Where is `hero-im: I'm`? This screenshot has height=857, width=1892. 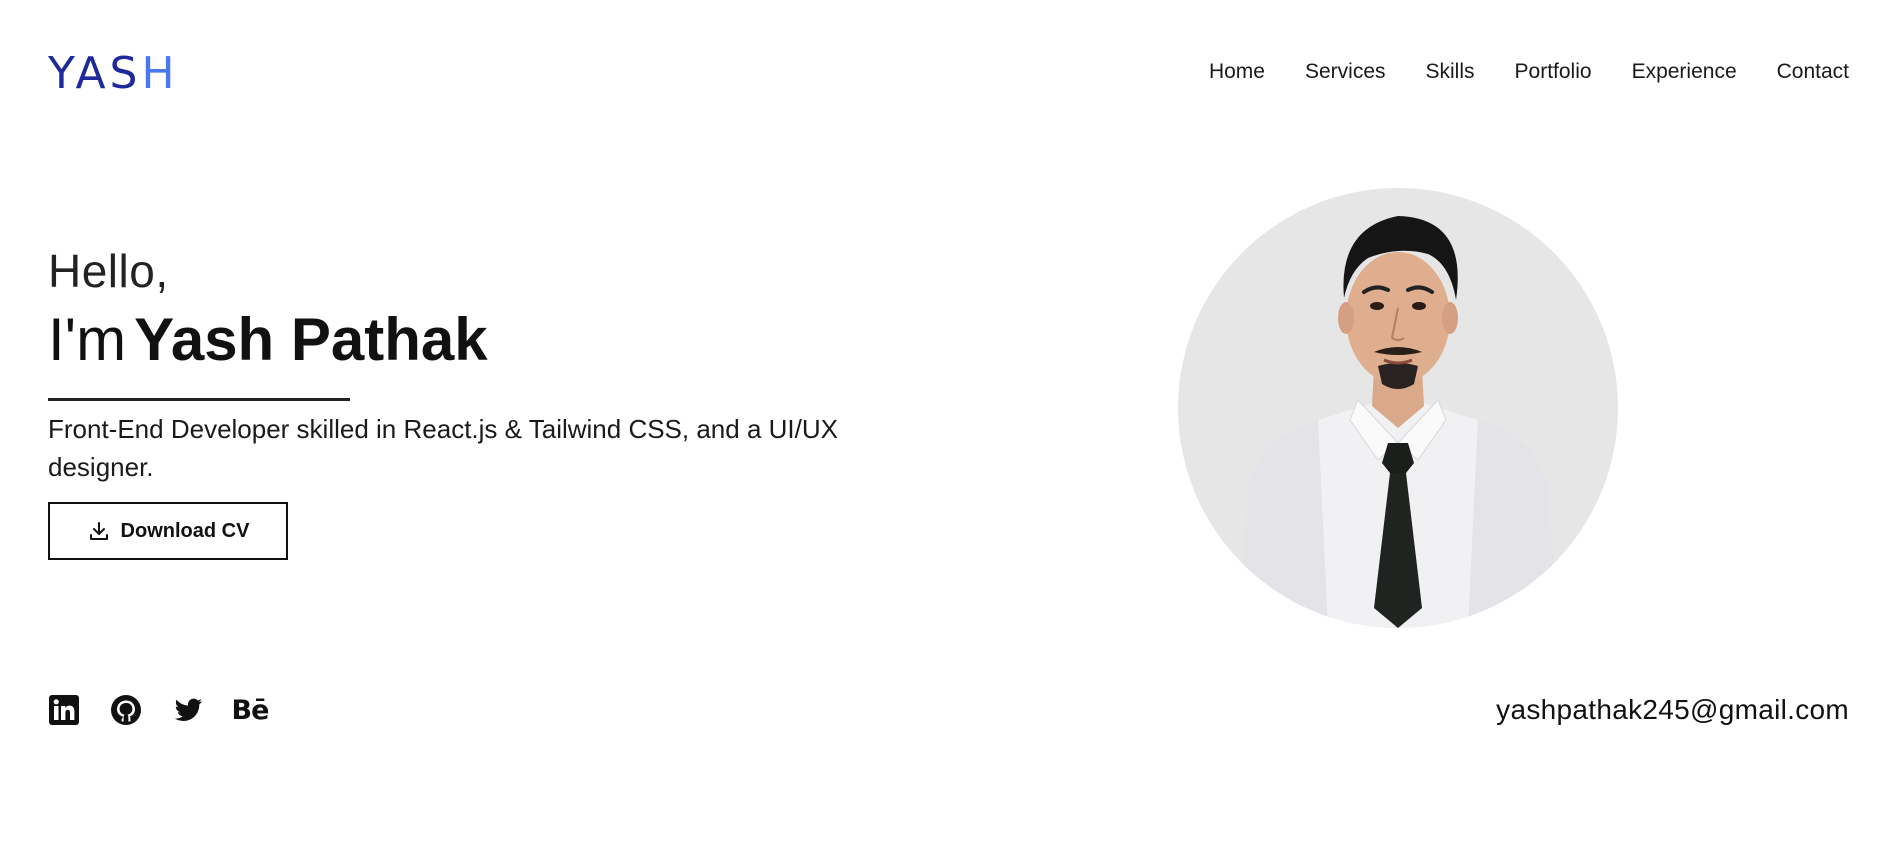
hero-im: I'm is located at coordinates (87, 339).